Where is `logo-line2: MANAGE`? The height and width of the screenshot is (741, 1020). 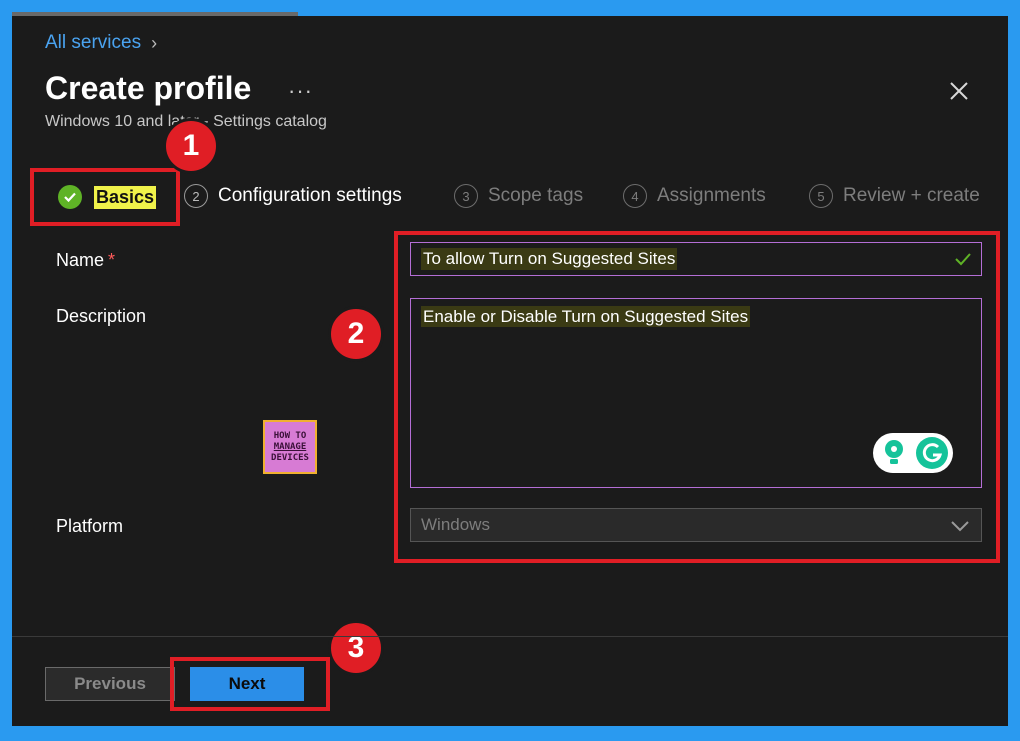
logo-line2: MANAGE is located at coordinates (290, 446).